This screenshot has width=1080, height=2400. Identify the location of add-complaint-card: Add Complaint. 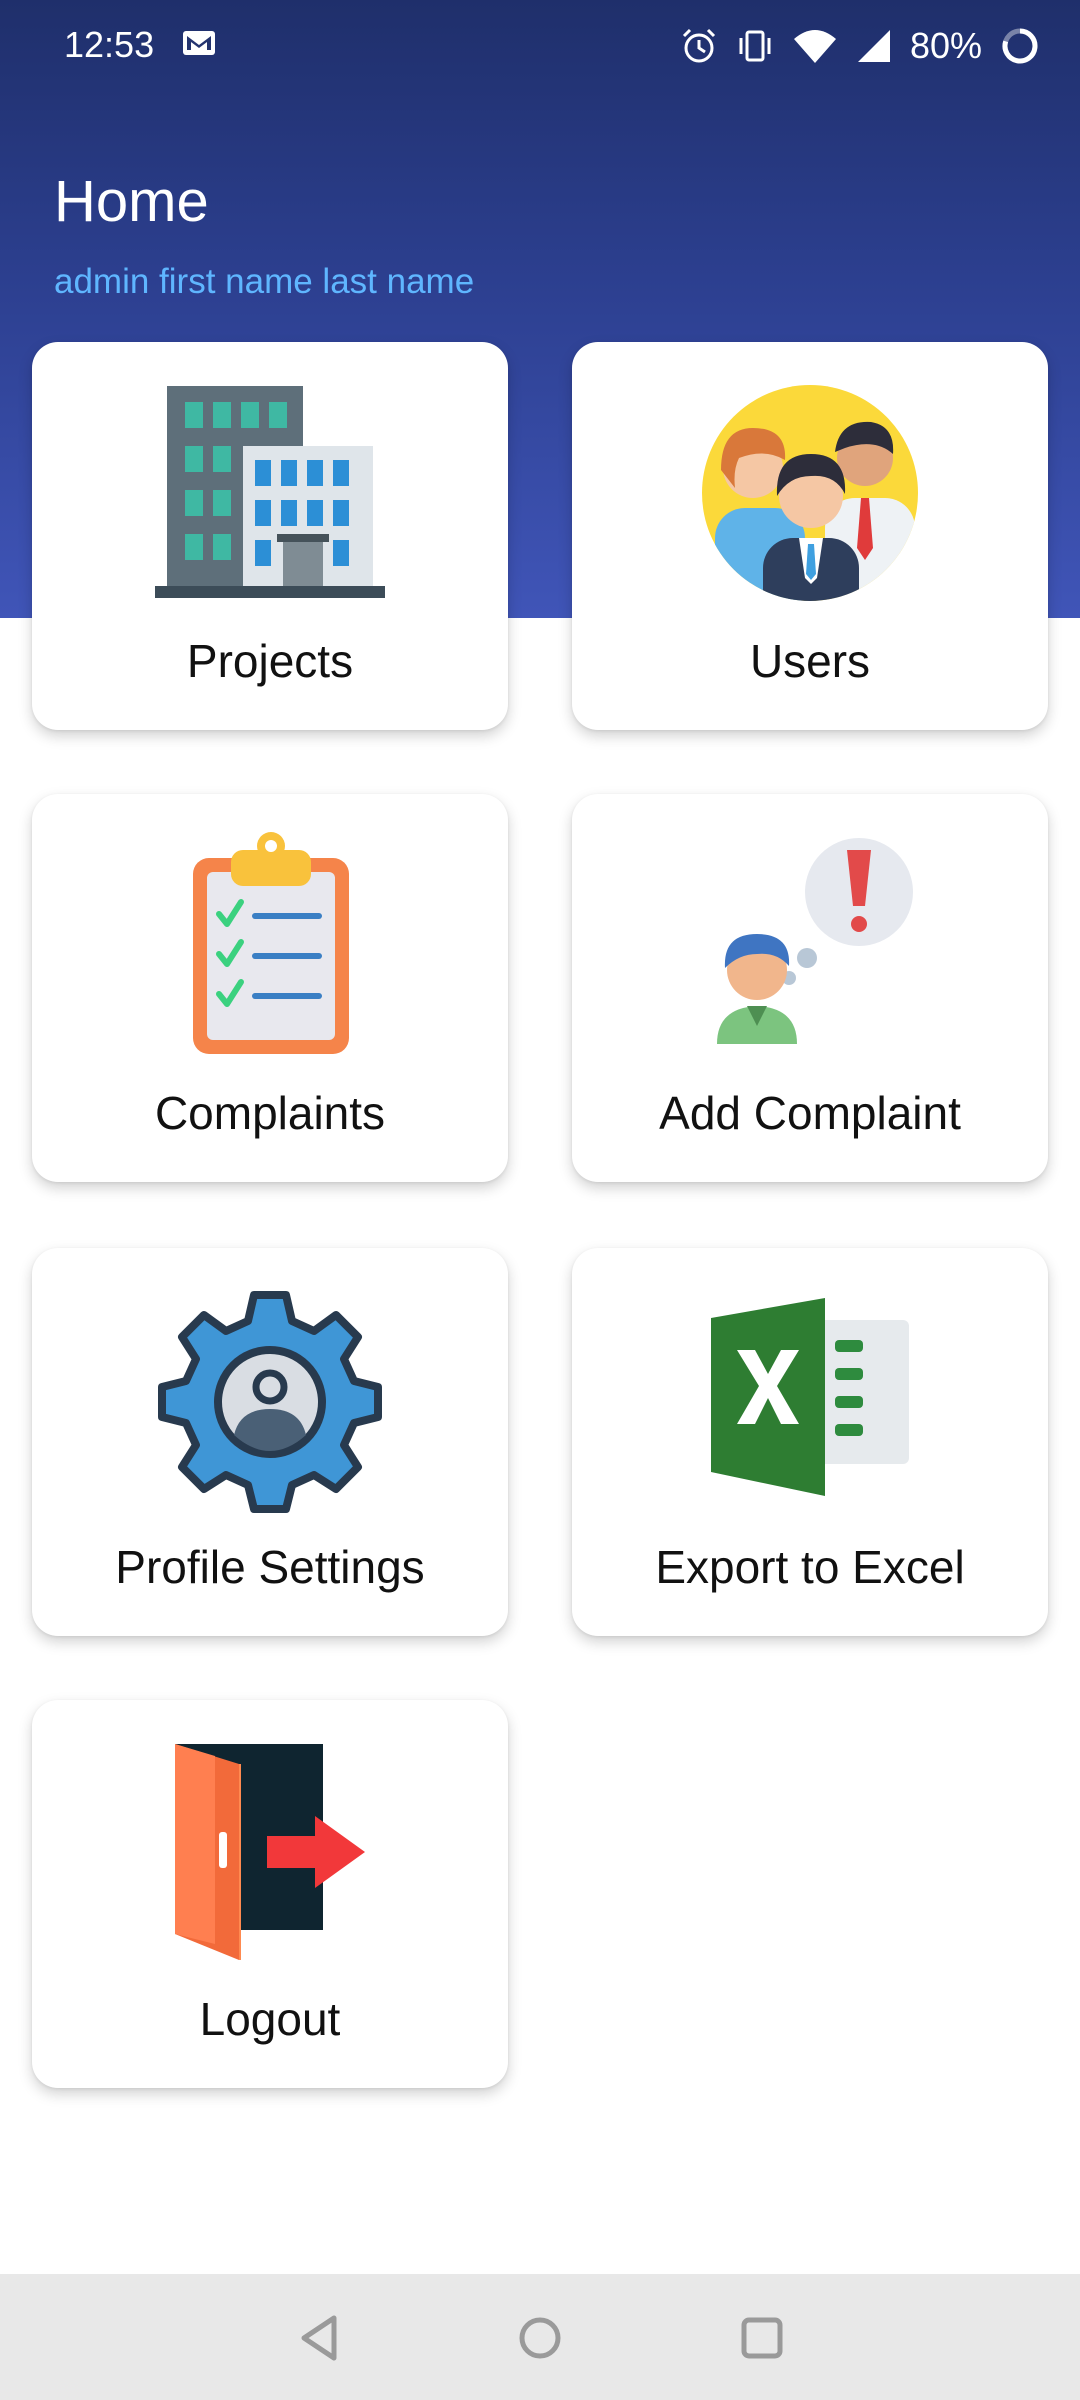
(810, 988).